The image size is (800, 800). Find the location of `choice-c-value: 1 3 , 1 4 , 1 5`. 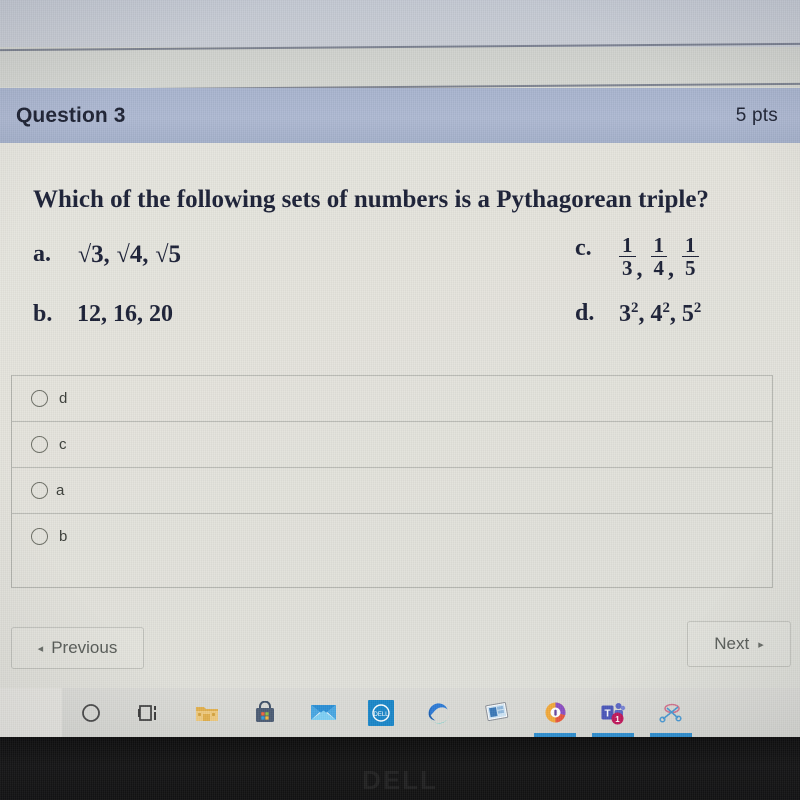

choice-c-value: 1 3 , 1 4 , 1 5 is located at coordinates (659, 258).